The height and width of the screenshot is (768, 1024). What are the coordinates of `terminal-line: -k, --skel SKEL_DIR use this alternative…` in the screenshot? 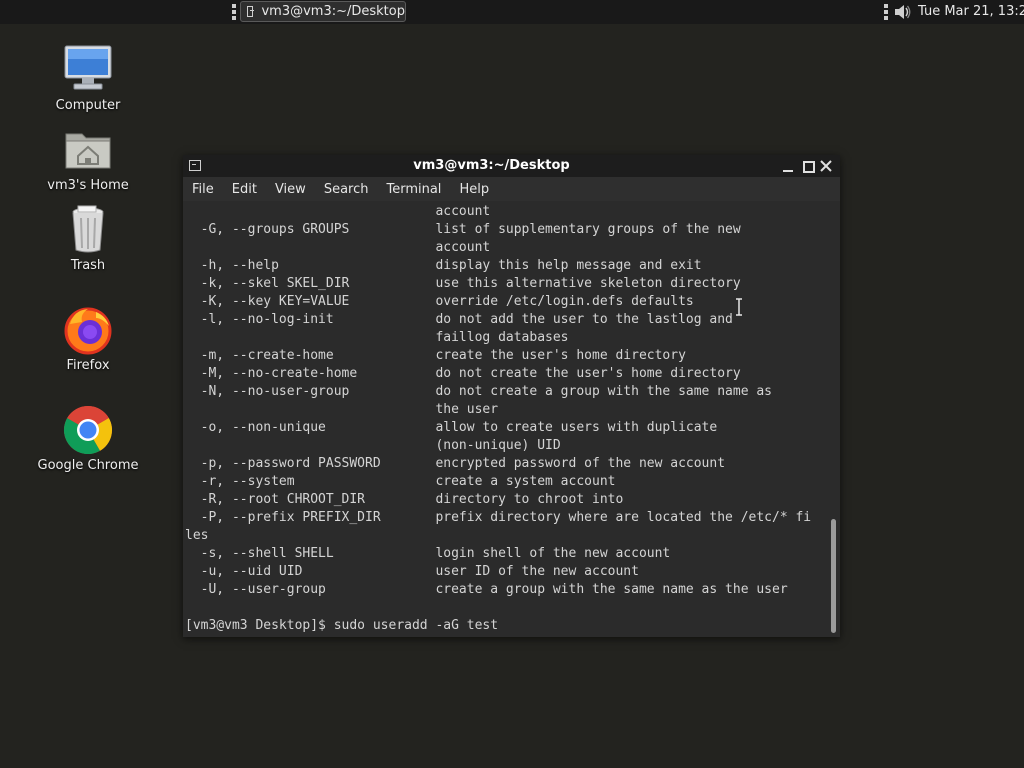 It's located at (463, 283).